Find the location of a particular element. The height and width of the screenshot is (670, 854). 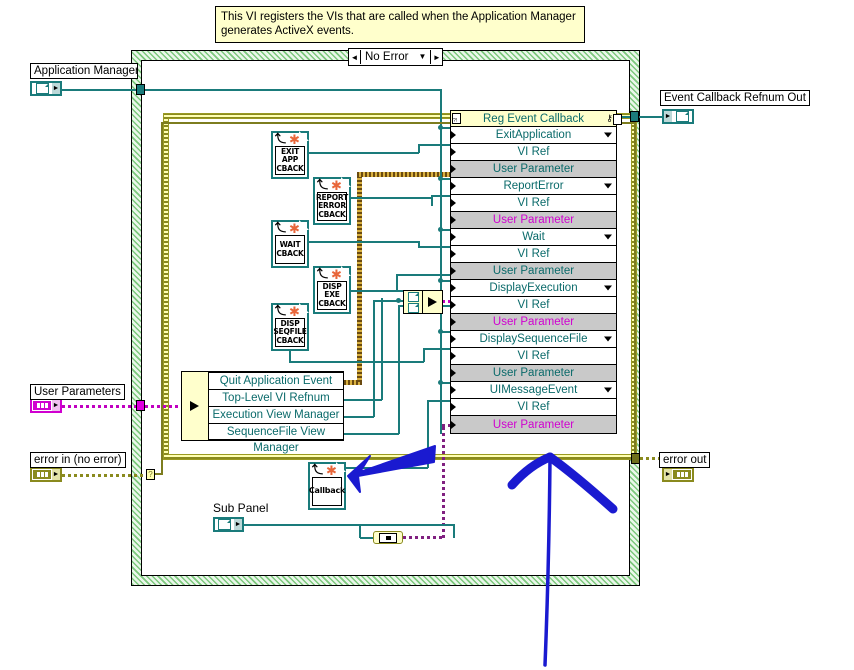

reg-event-callback-row-17: User Parameter is located at coordinates (533, 424).